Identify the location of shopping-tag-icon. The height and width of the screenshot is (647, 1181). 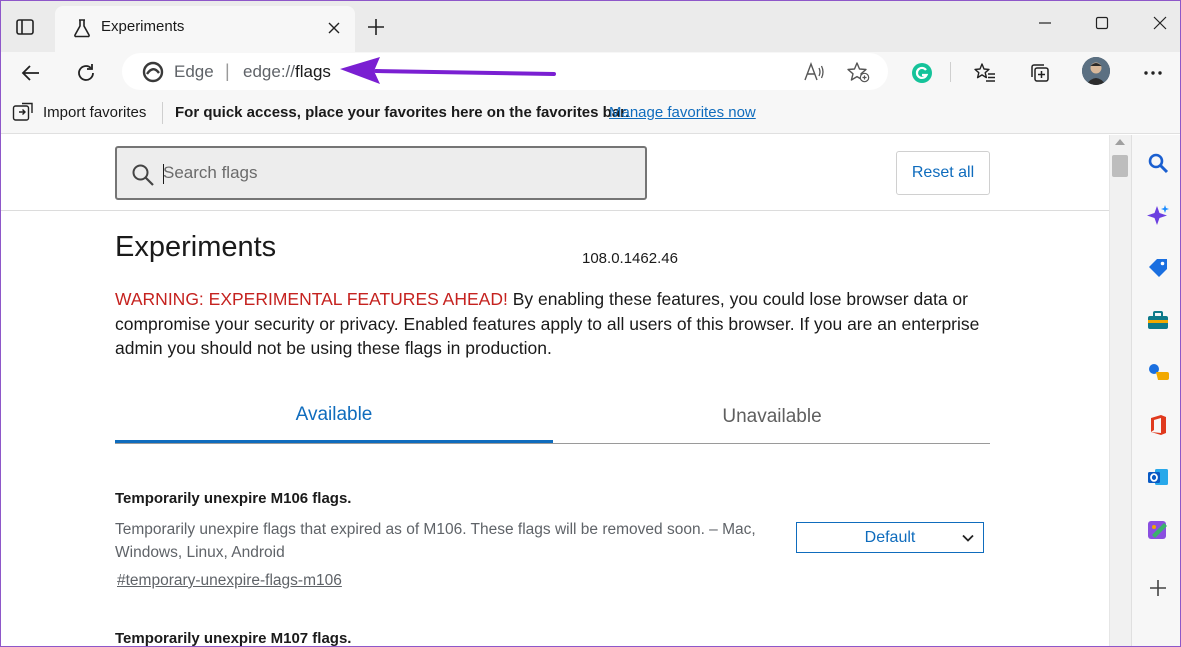
(1158, 268).